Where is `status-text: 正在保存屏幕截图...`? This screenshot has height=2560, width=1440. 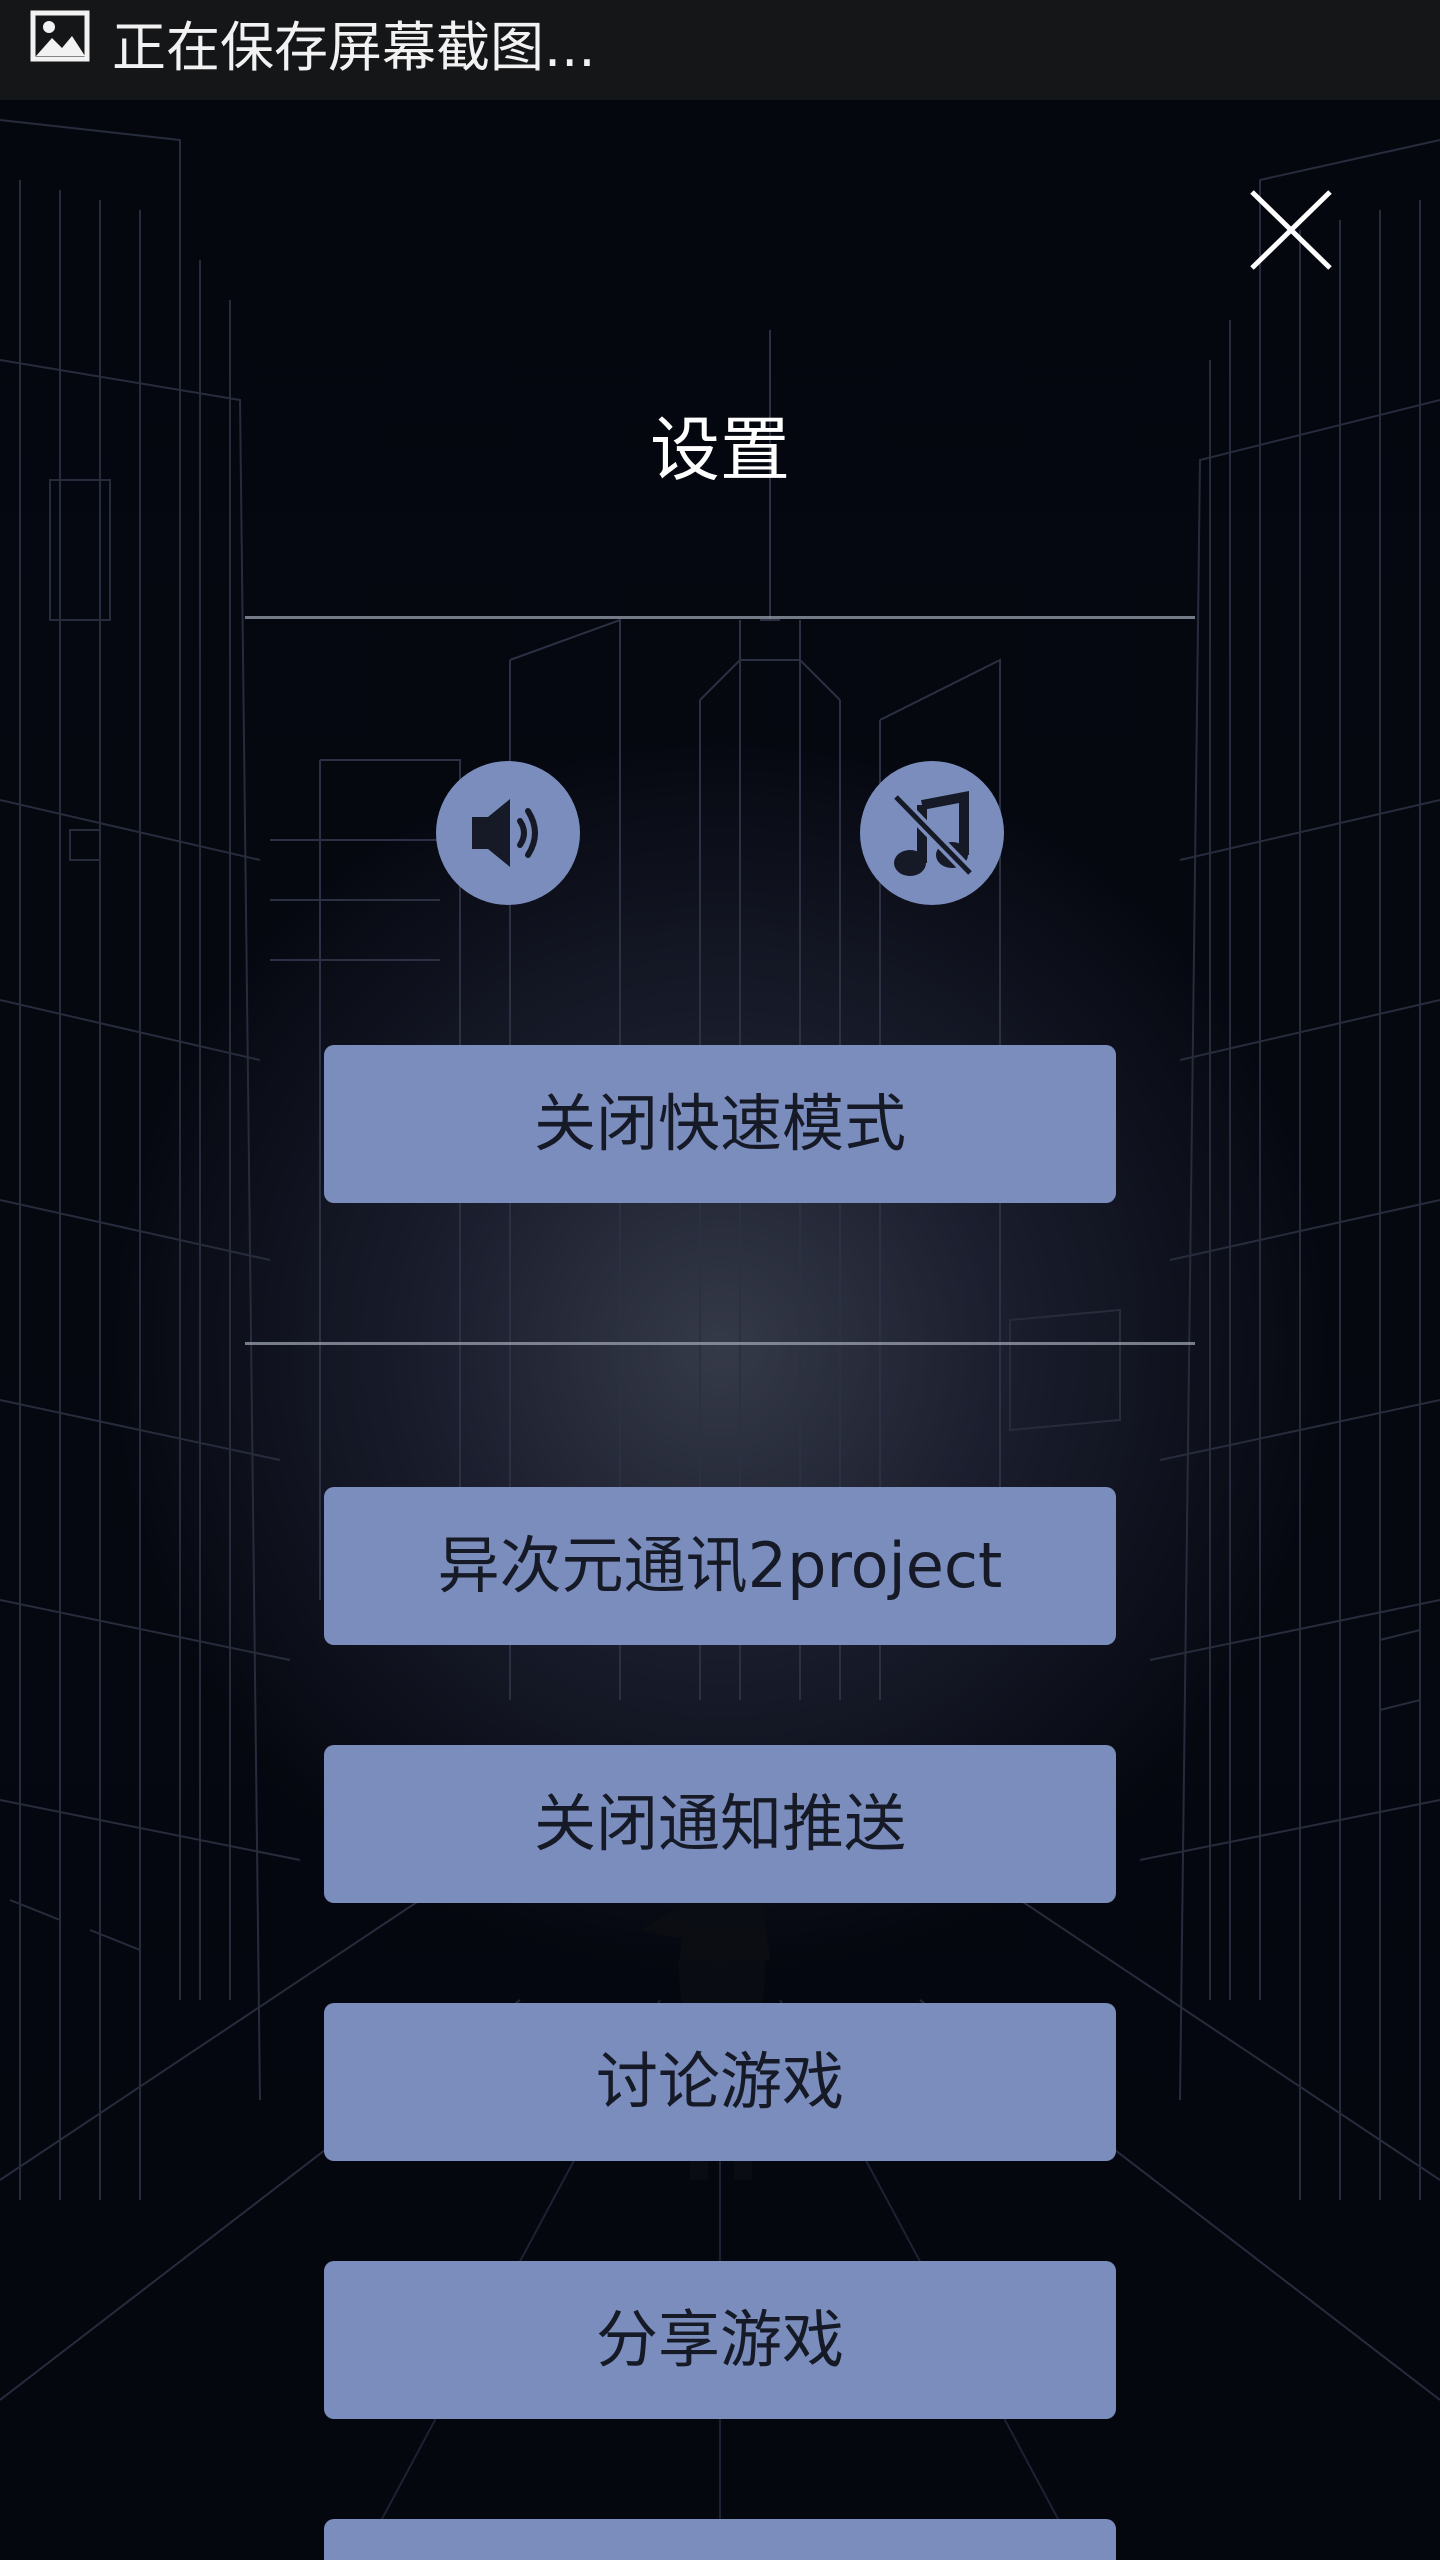
status-text: 正在保存屏幕截图... is located at coordinates (354, 47).